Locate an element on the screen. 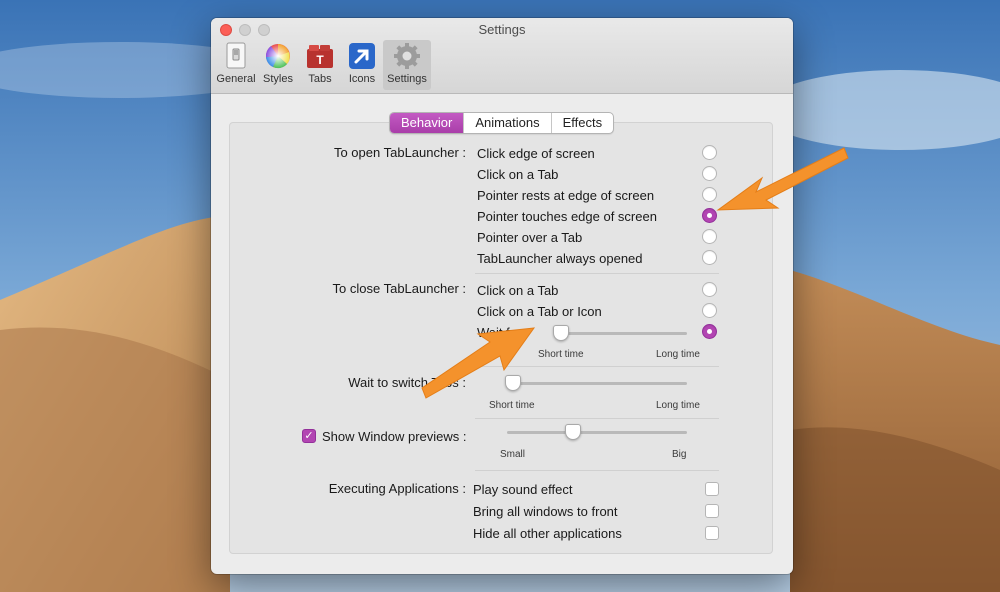  previews-size-slider-knob is located at coordinates (573, 432).